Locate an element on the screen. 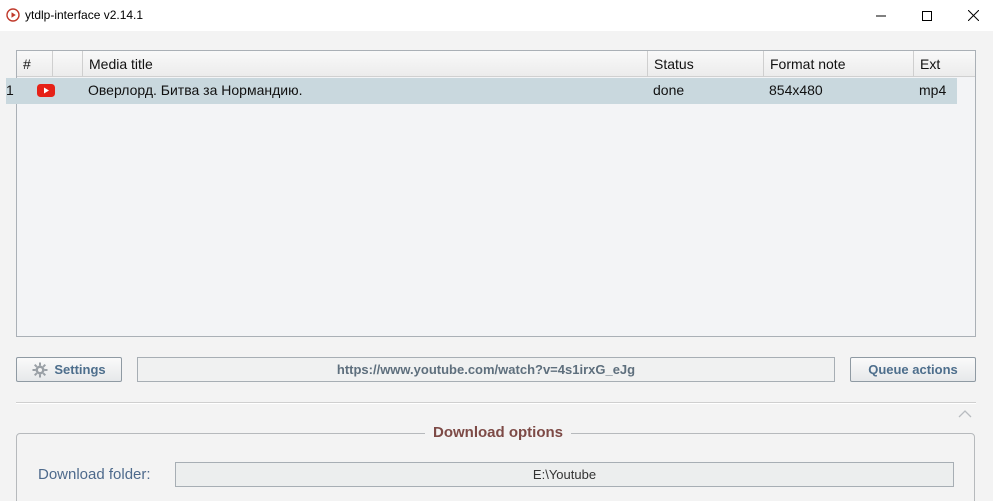 The width and height of the screenshot is (993, 501). maximize-button is located at coordinates (927, 15).